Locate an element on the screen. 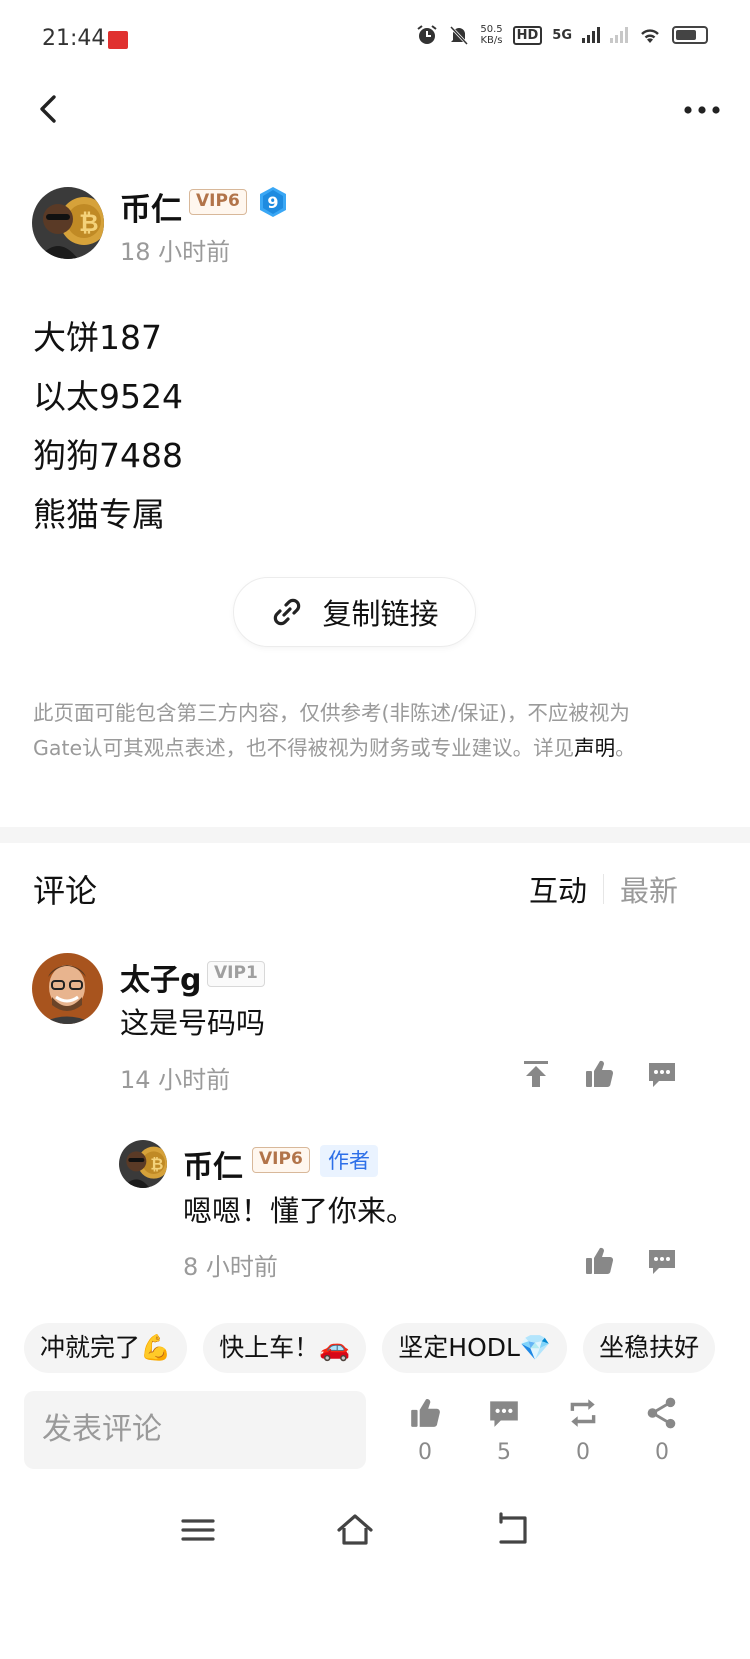  battery-icon is located at coordinates (690, 35).